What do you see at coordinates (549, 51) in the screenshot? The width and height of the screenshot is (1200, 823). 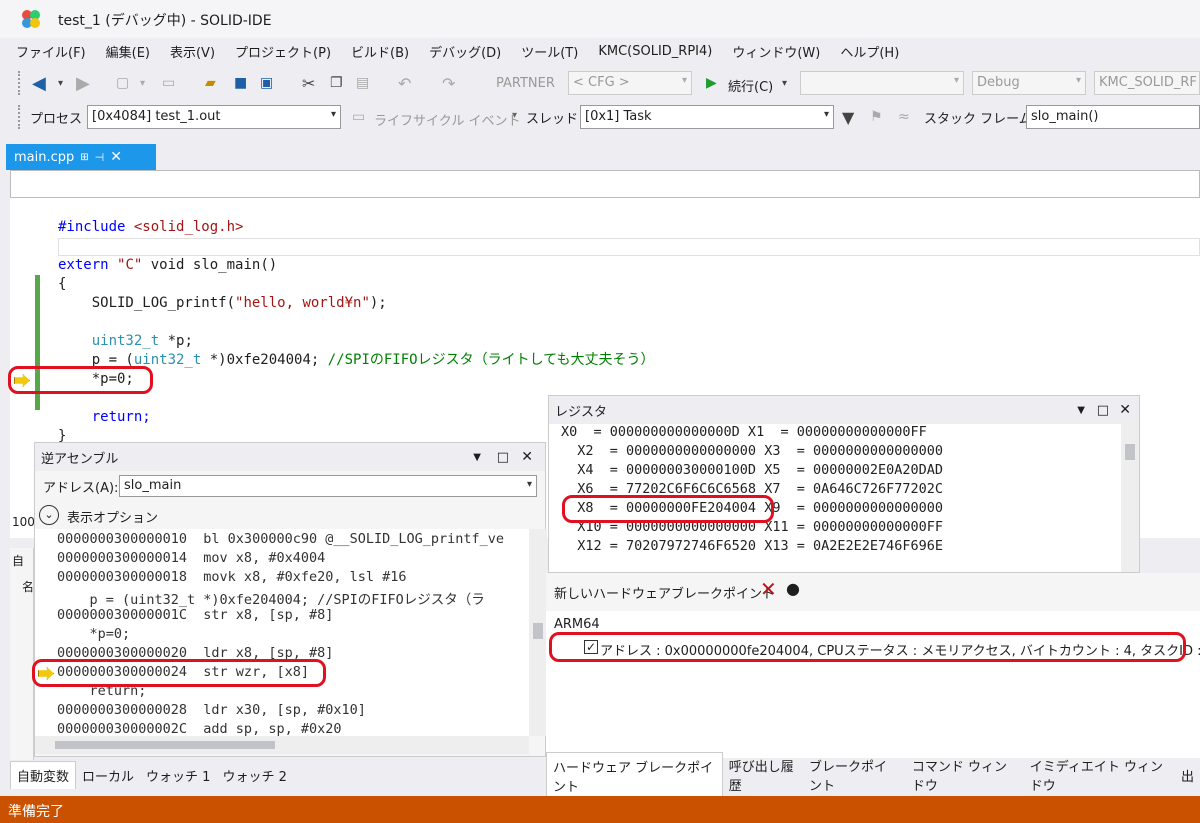 I see `menu-tools: ツール(T)` at bounding box center [549, 51].